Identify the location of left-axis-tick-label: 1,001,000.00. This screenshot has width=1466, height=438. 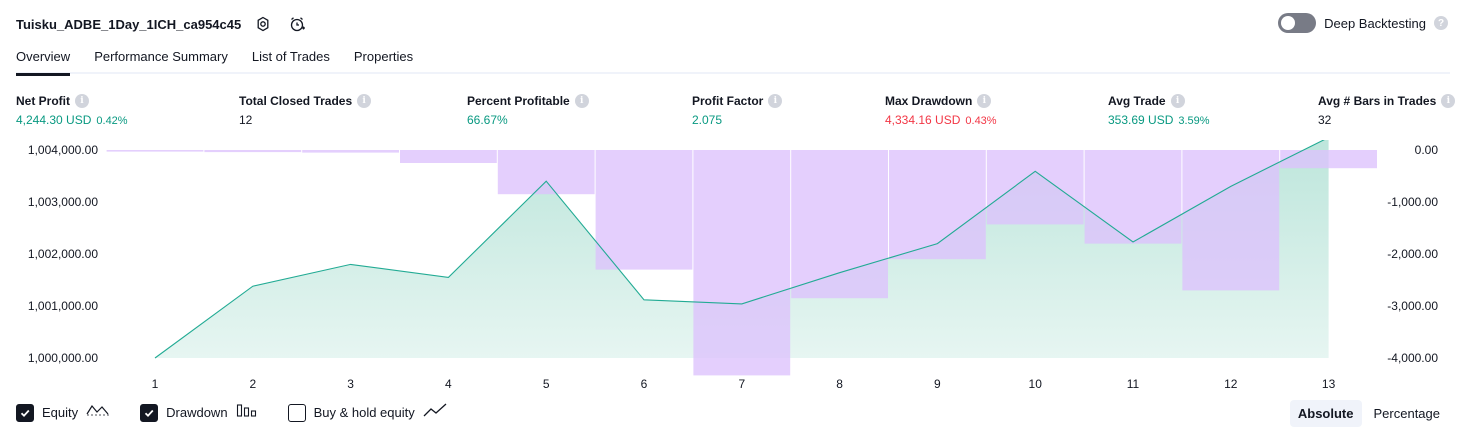
(63, 306).